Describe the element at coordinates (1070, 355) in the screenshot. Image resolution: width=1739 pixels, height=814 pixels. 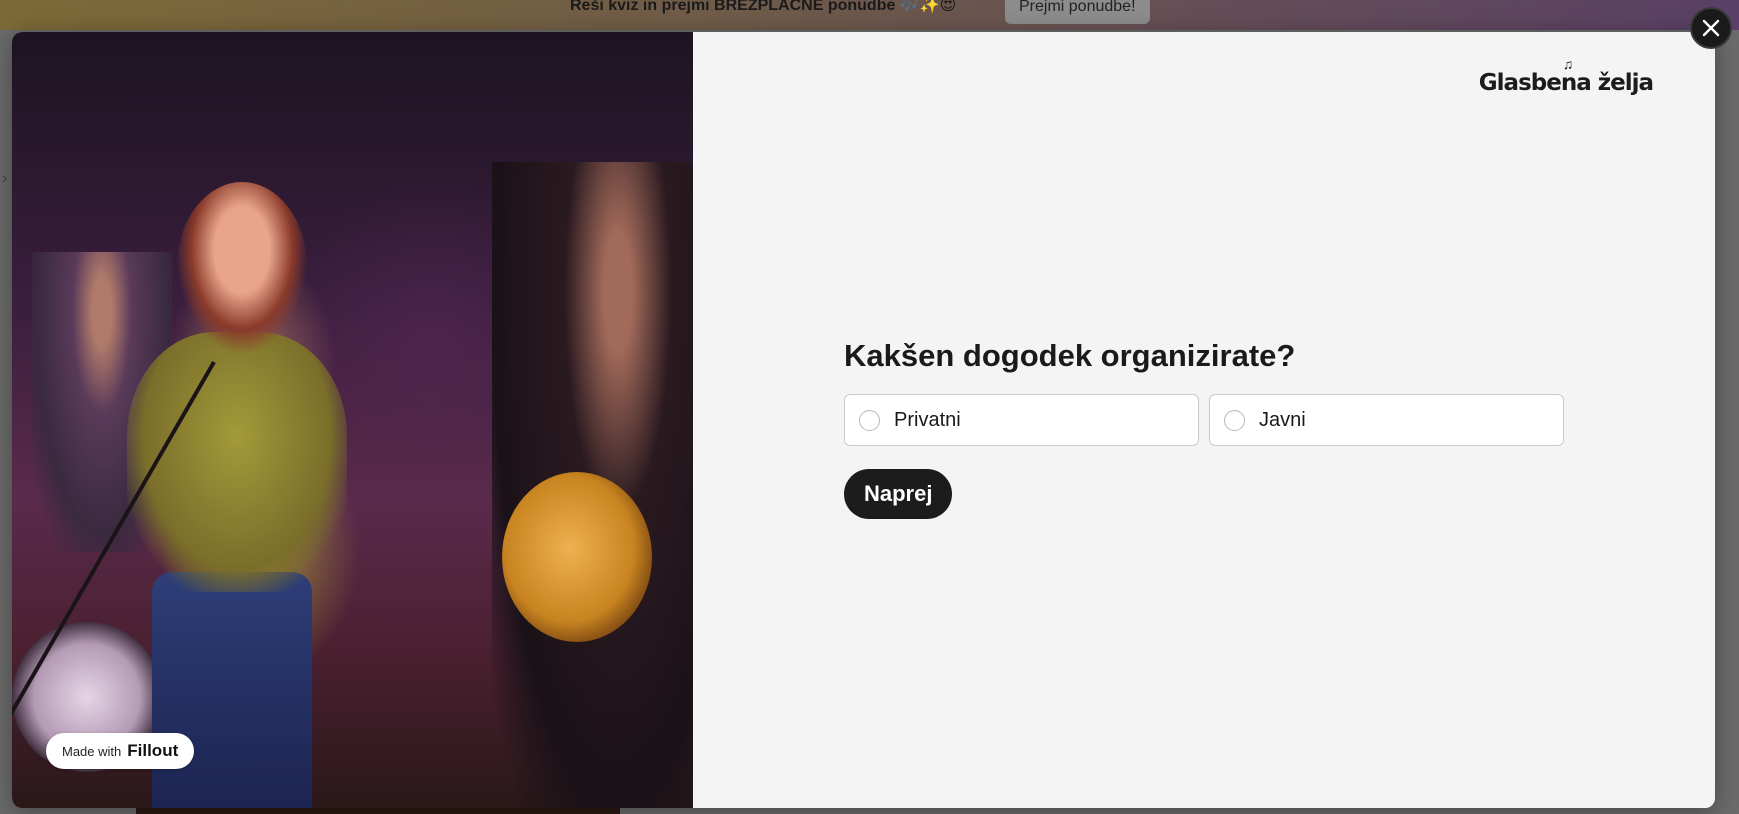
I see `question-title: Kakšen dogodek organizirate?` at that location.